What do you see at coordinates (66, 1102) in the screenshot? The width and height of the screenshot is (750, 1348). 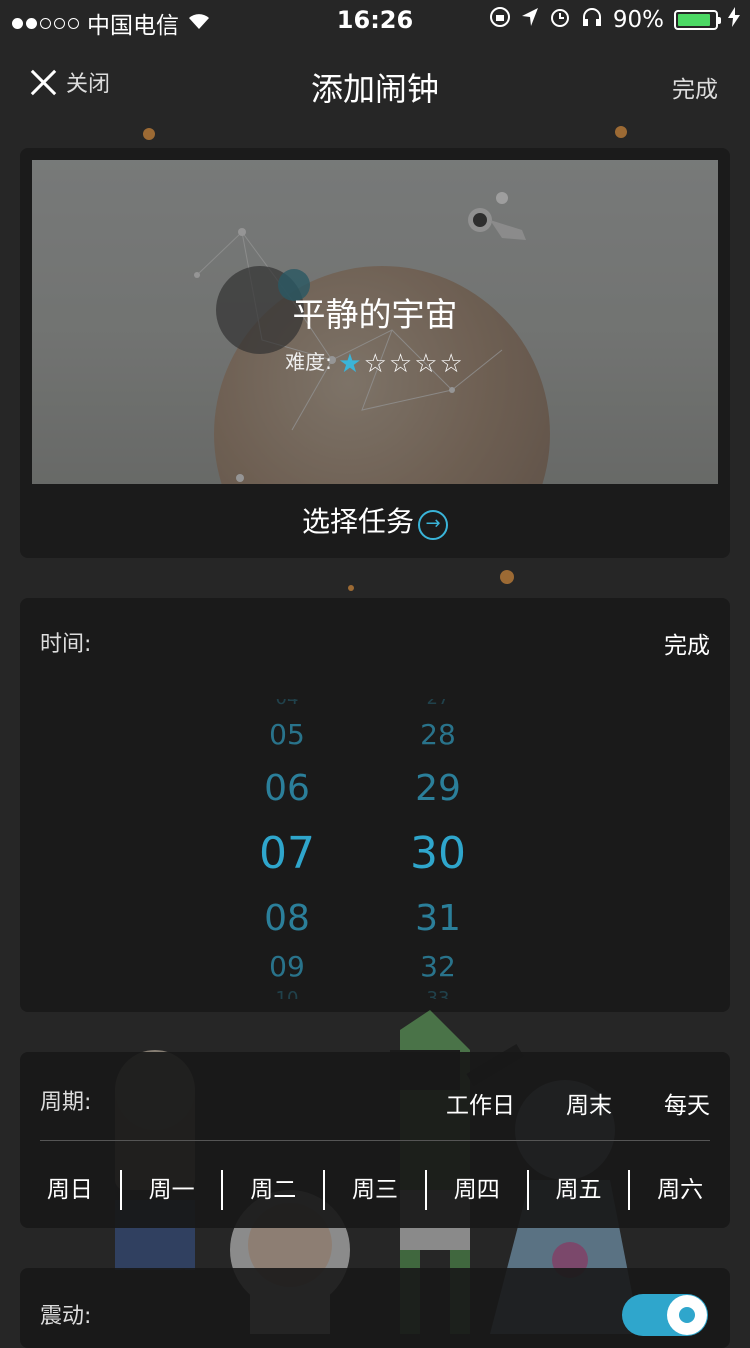 I see `repeat-label: 周期:` at bounding box center [66, 1102].